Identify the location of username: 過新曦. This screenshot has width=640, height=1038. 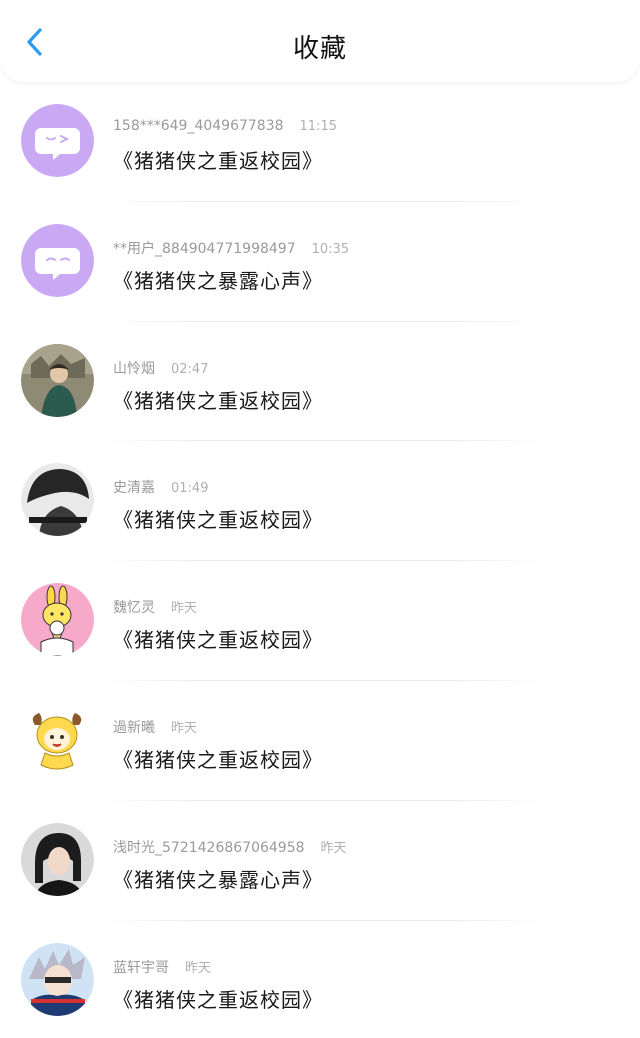
(134, 727).